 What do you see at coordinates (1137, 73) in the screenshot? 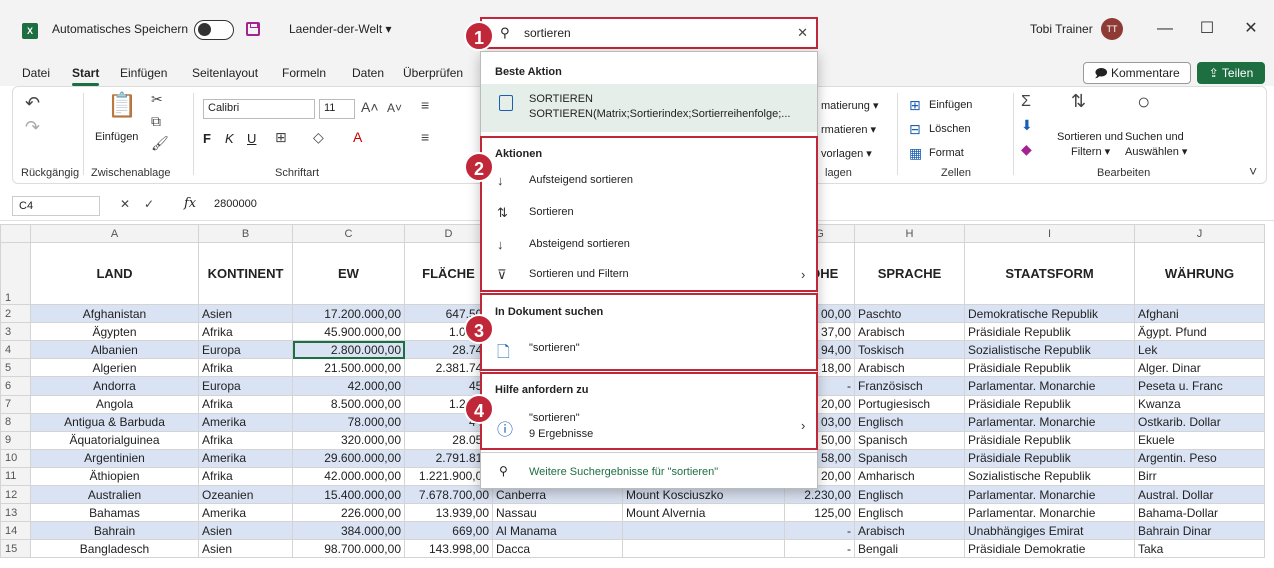
I see `comments-button: 🗩 Kommentare` at bounding box center [1137, 73].